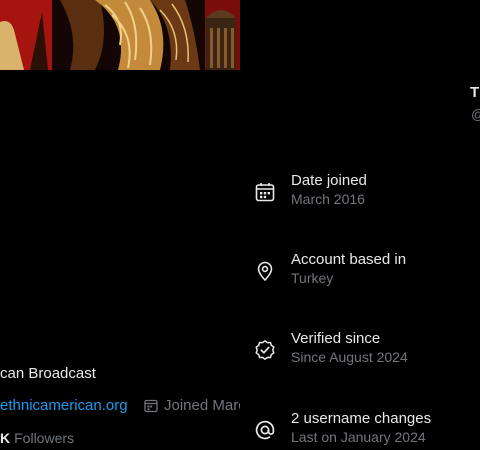 The image size is (480, 450). What do you see at coordinates (312, 278) in the screenshot?
I see `info-subtitle: Turkey` at bounding box center [312, 278].